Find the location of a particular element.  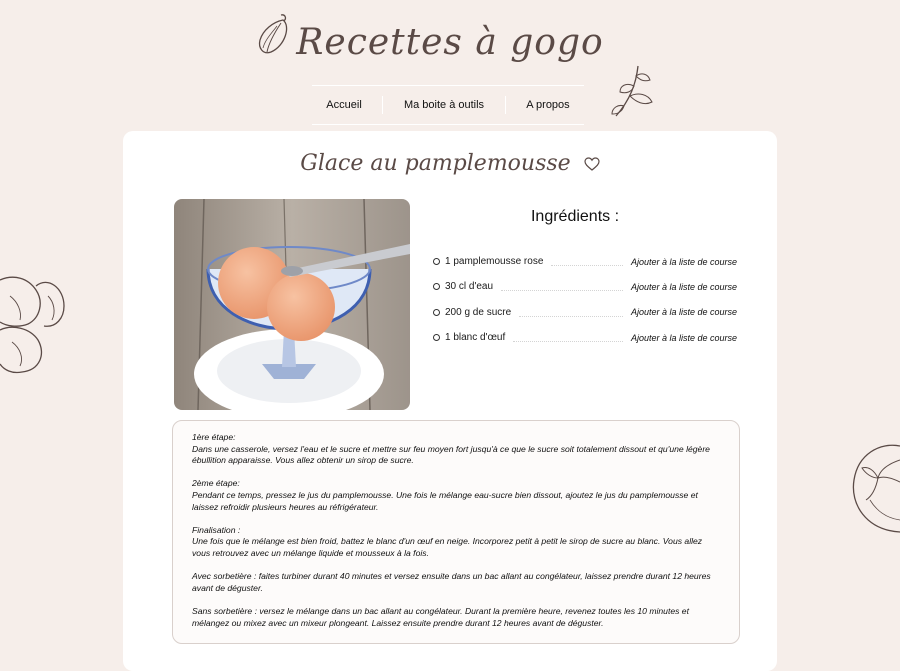

main-nav: Accueil Ma boite à outils A propos is located at coordinates (448, 105).